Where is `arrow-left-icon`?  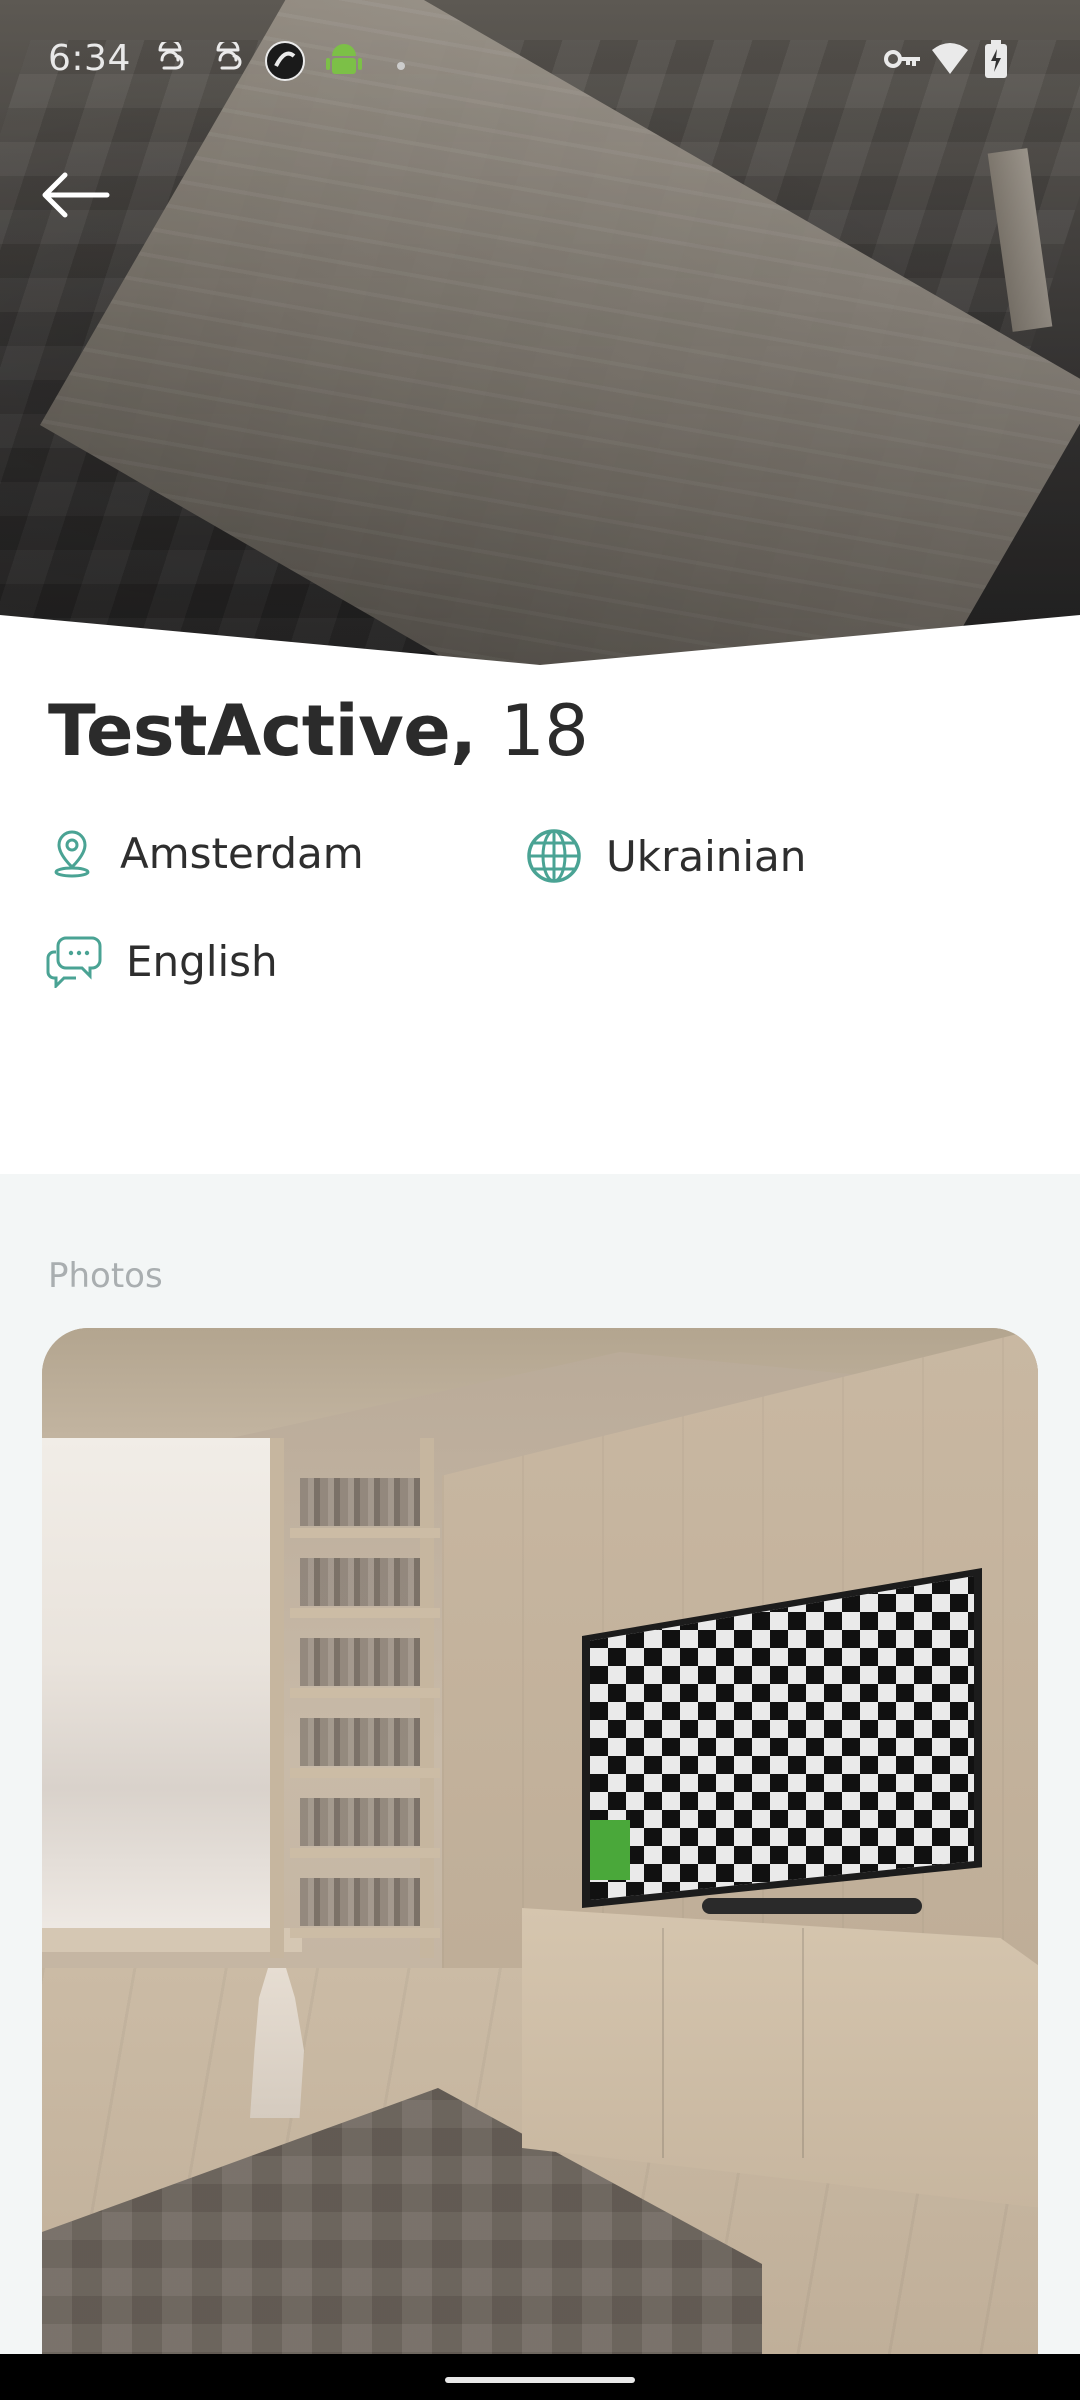 arrow-left-icon is located at coordinates (76, 195).